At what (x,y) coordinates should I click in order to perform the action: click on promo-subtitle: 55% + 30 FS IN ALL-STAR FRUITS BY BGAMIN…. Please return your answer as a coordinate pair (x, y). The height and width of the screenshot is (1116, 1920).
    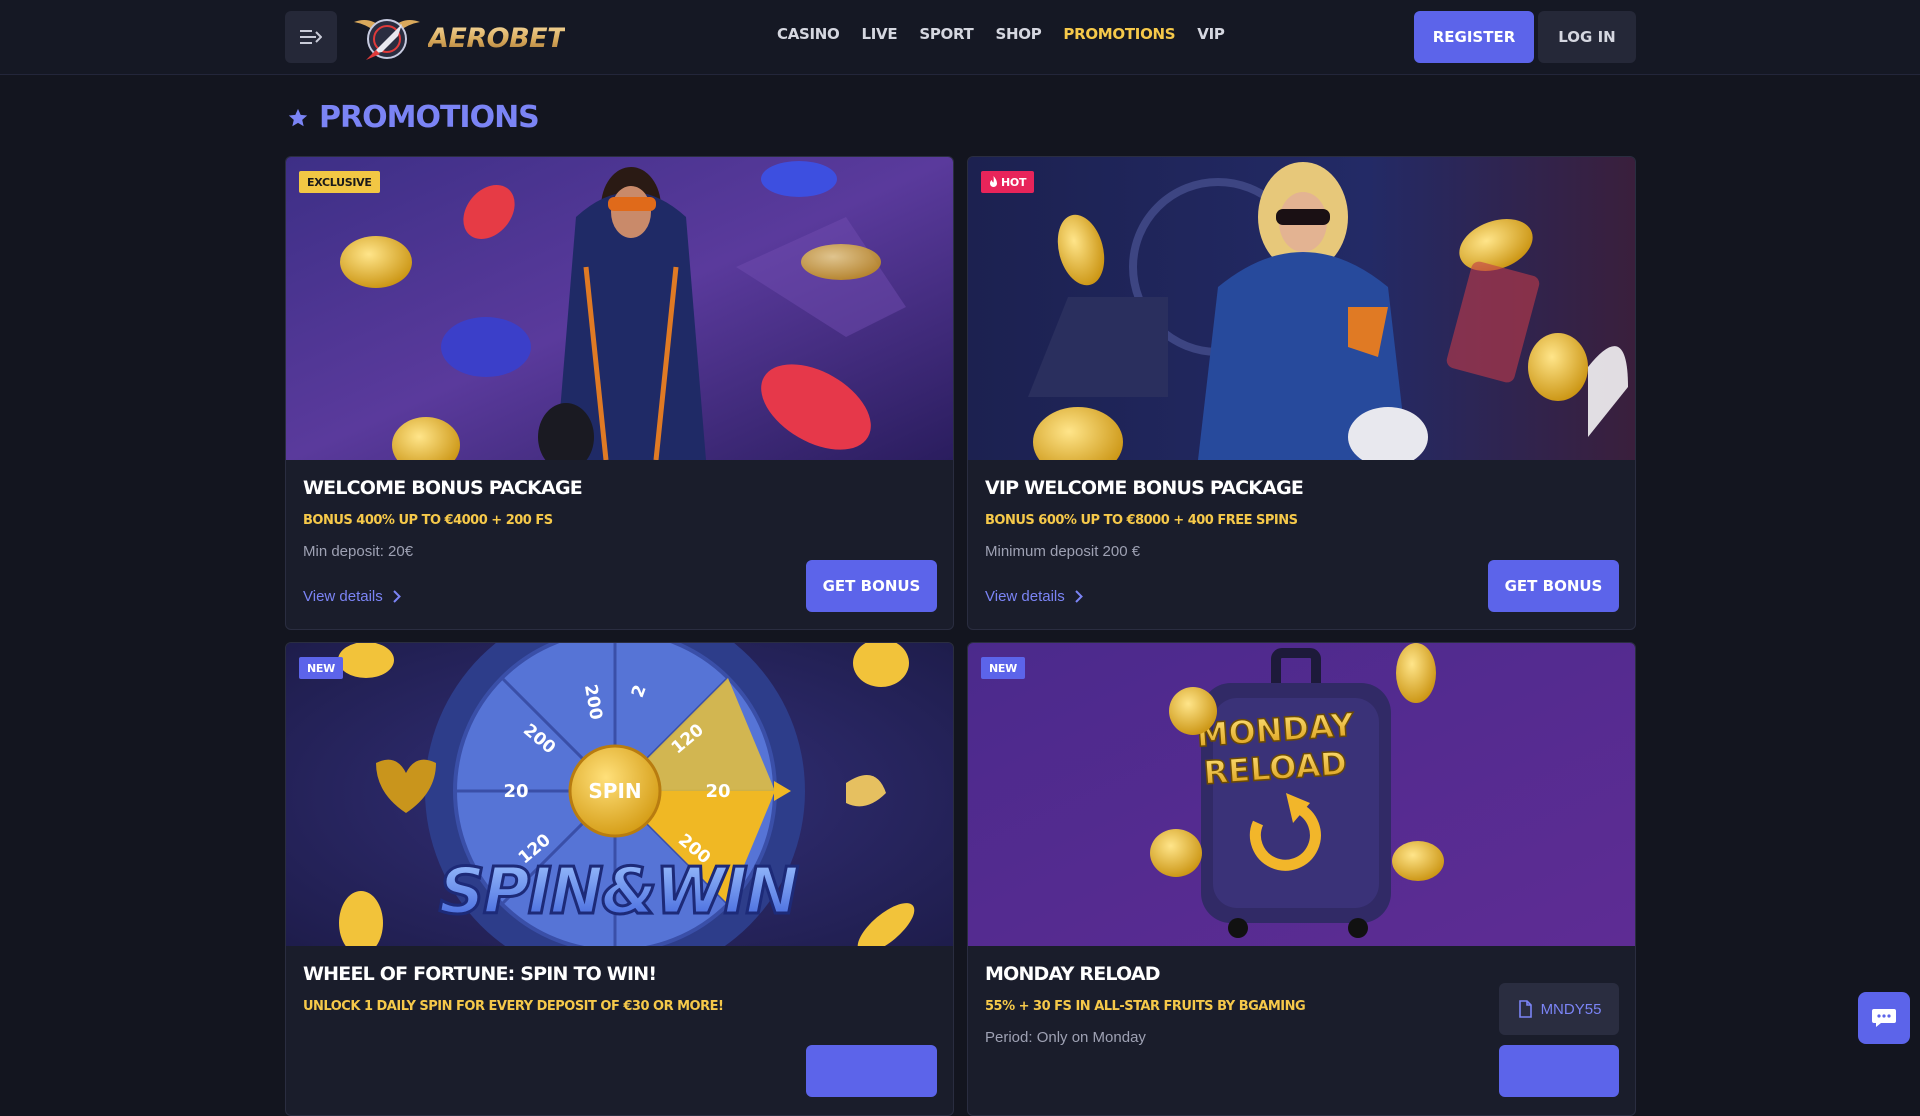
    Looking at the image, I should click on (1145, 1006).